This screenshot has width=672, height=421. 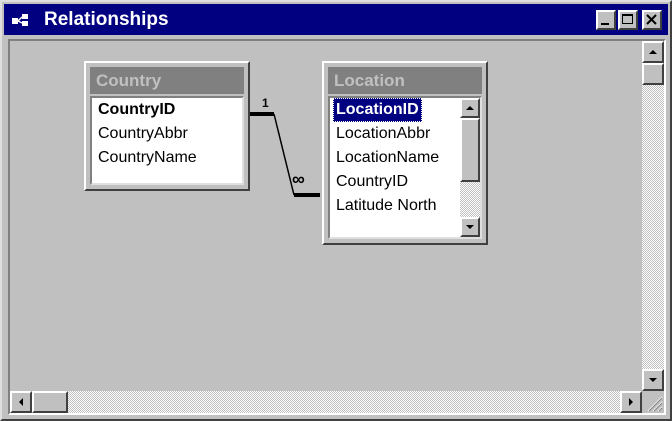 I want to click on relationships-icon, so click(x=20, y=20).